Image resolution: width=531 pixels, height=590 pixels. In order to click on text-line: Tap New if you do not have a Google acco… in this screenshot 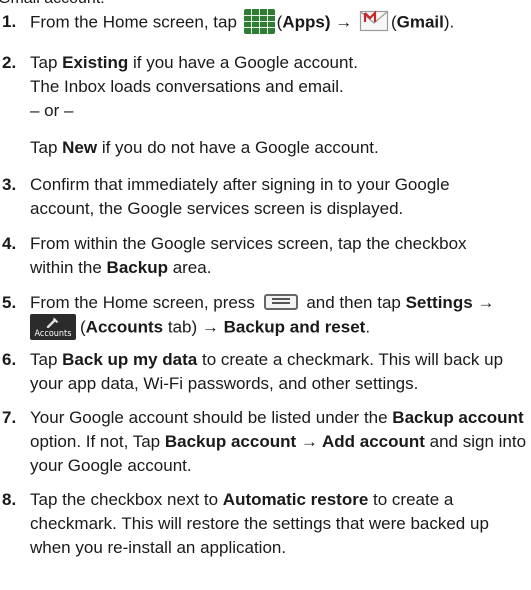, I will do `click(279, 148)`.